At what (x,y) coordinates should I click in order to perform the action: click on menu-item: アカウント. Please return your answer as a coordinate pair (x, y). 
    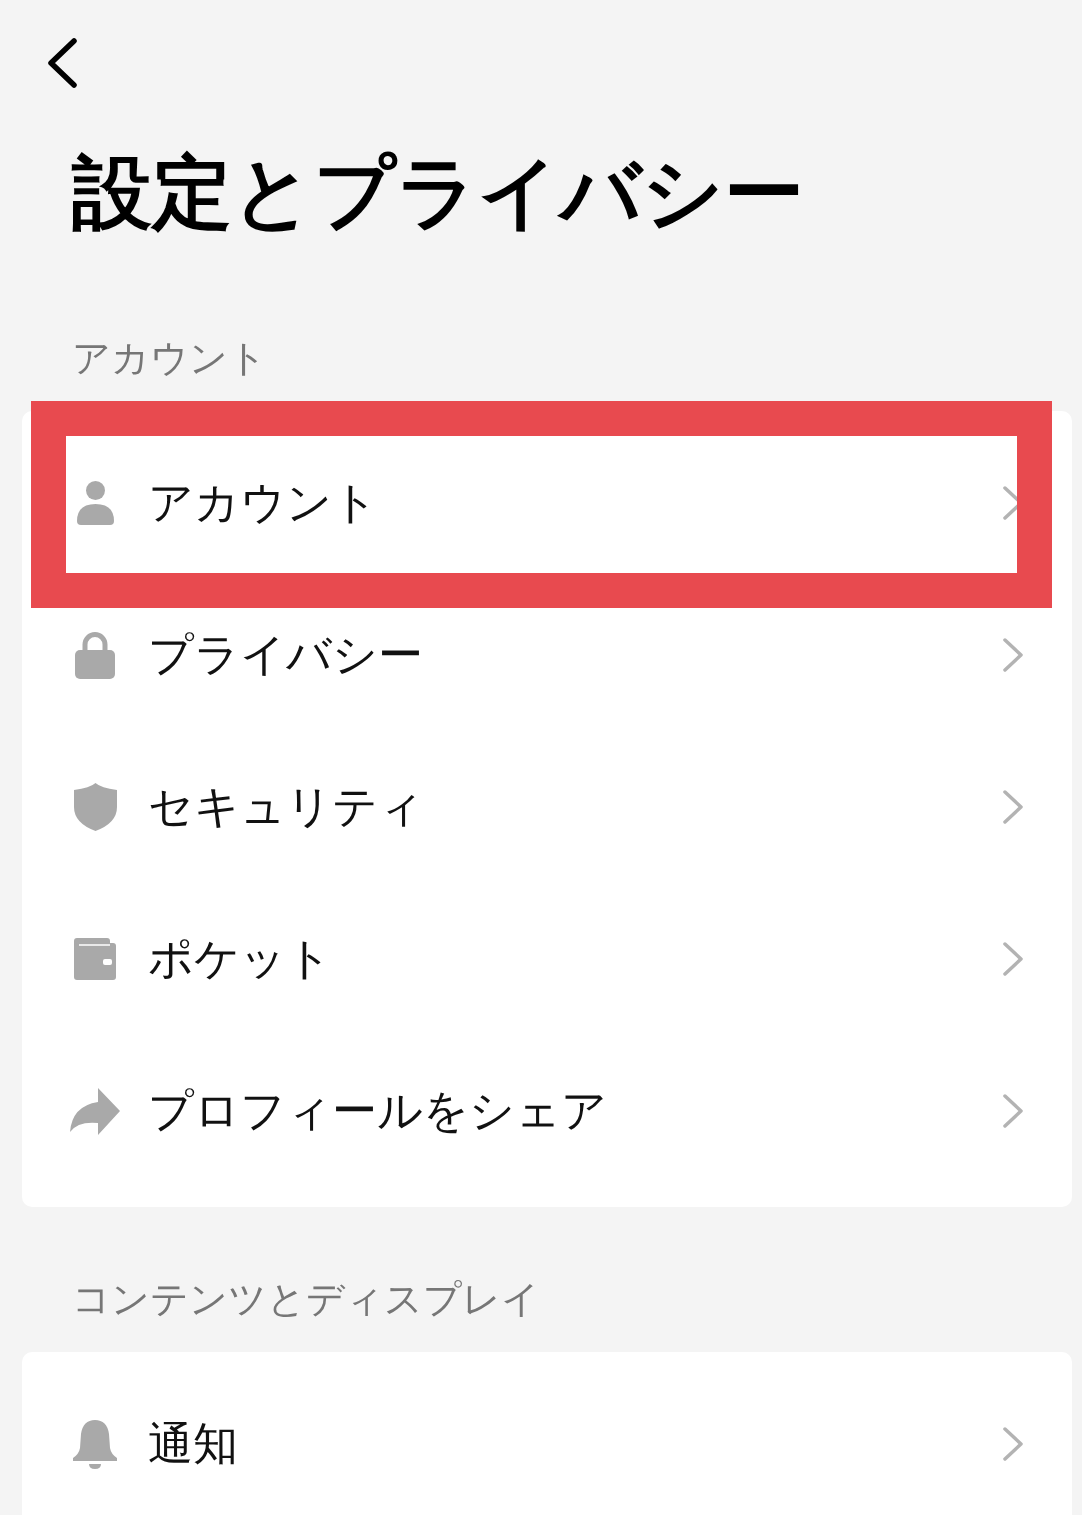
    Looking at the image, I should click on (547, 503).